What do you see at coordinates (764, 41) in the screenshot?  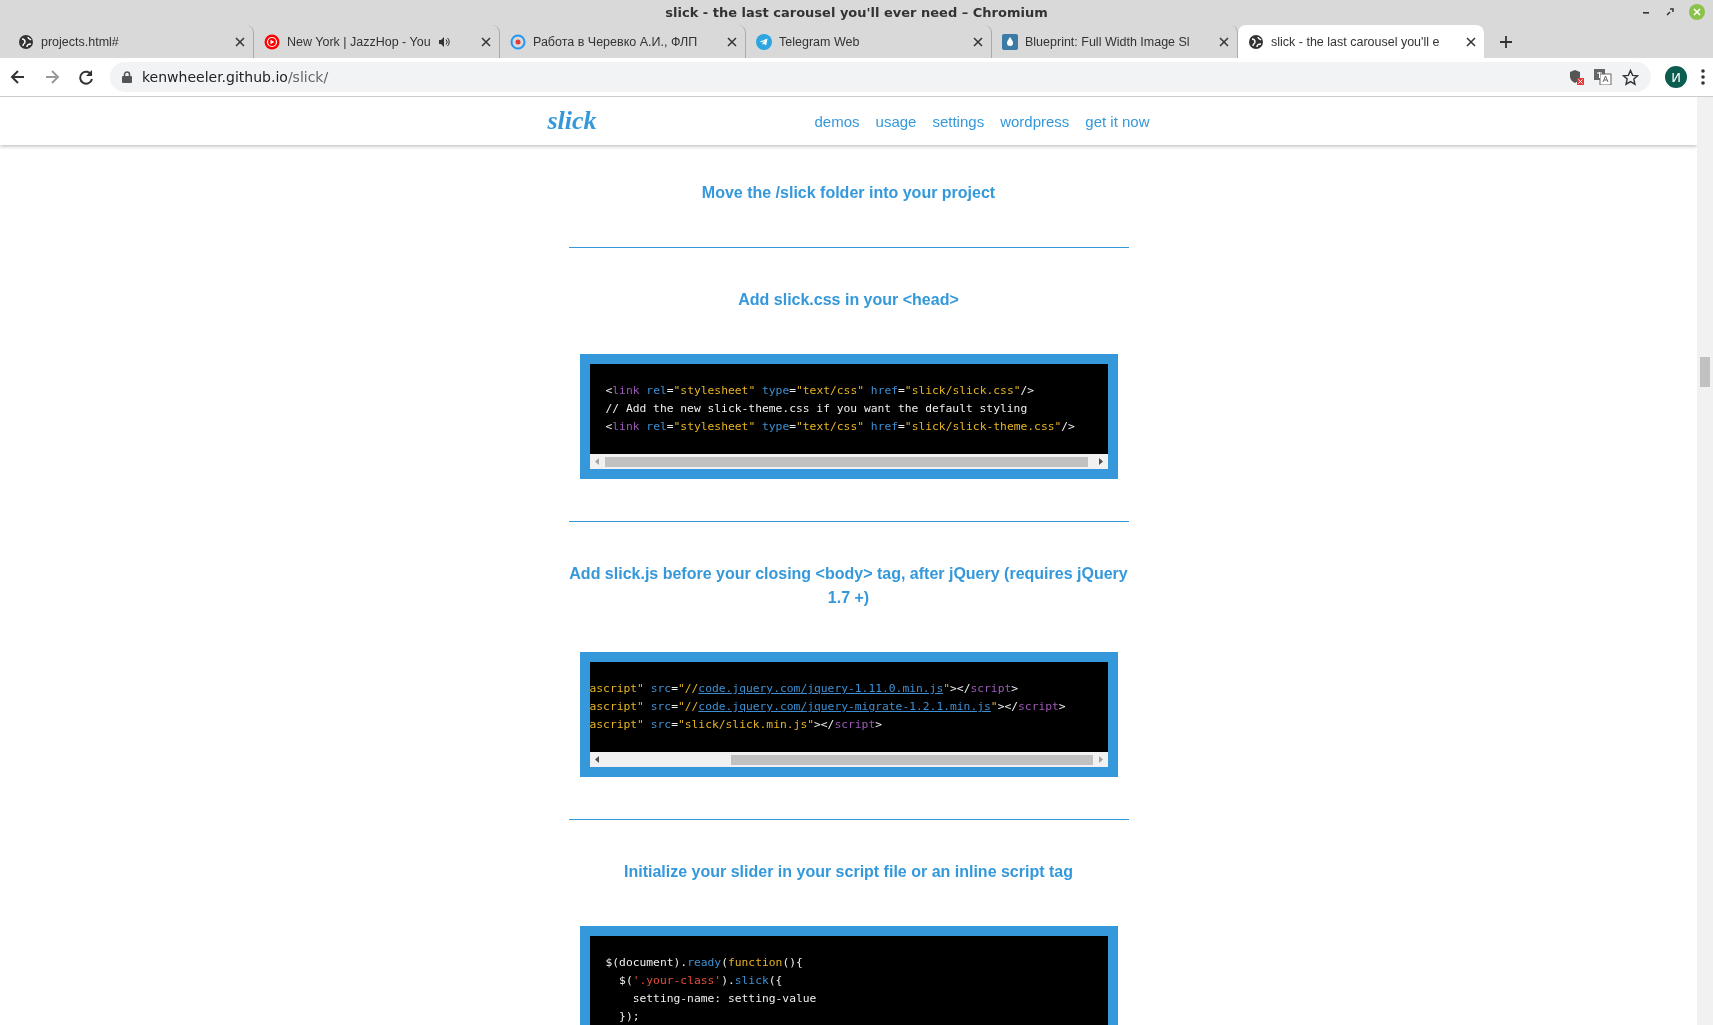 I see `paper-plane-icon` at bounding box center [764, 41].